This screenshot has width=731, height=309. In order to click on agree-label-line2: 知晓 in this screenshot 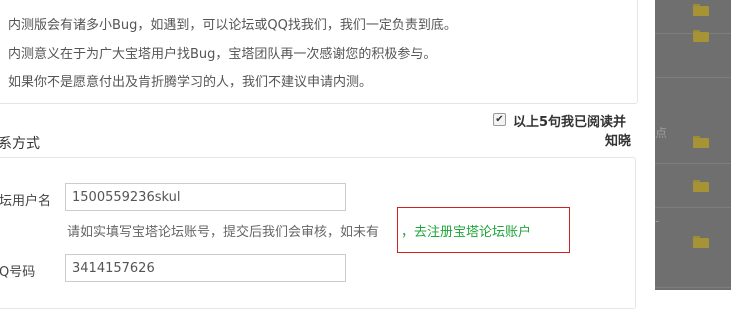, I will do `click(618, 141)`.